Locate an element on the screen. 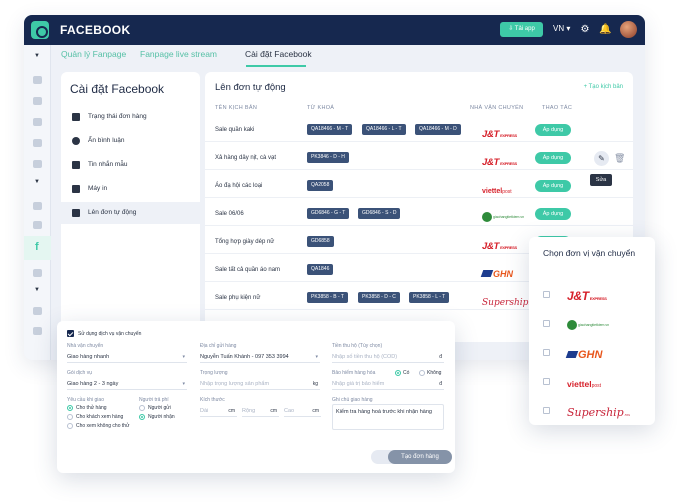 This screenshot has width=677, height=503. col-actions: THAO TÁC is located at coordinates (557, 108).